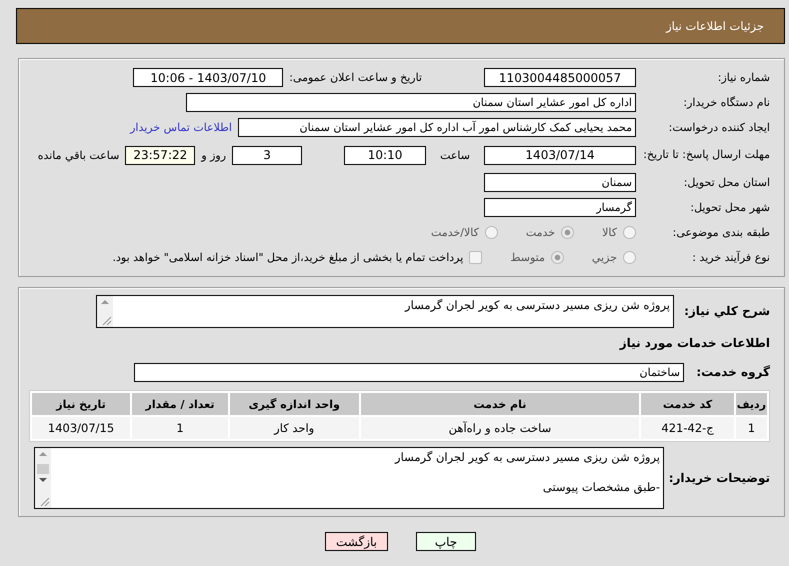  I want to click on table-cell: واحد کار, so click(294, 428).